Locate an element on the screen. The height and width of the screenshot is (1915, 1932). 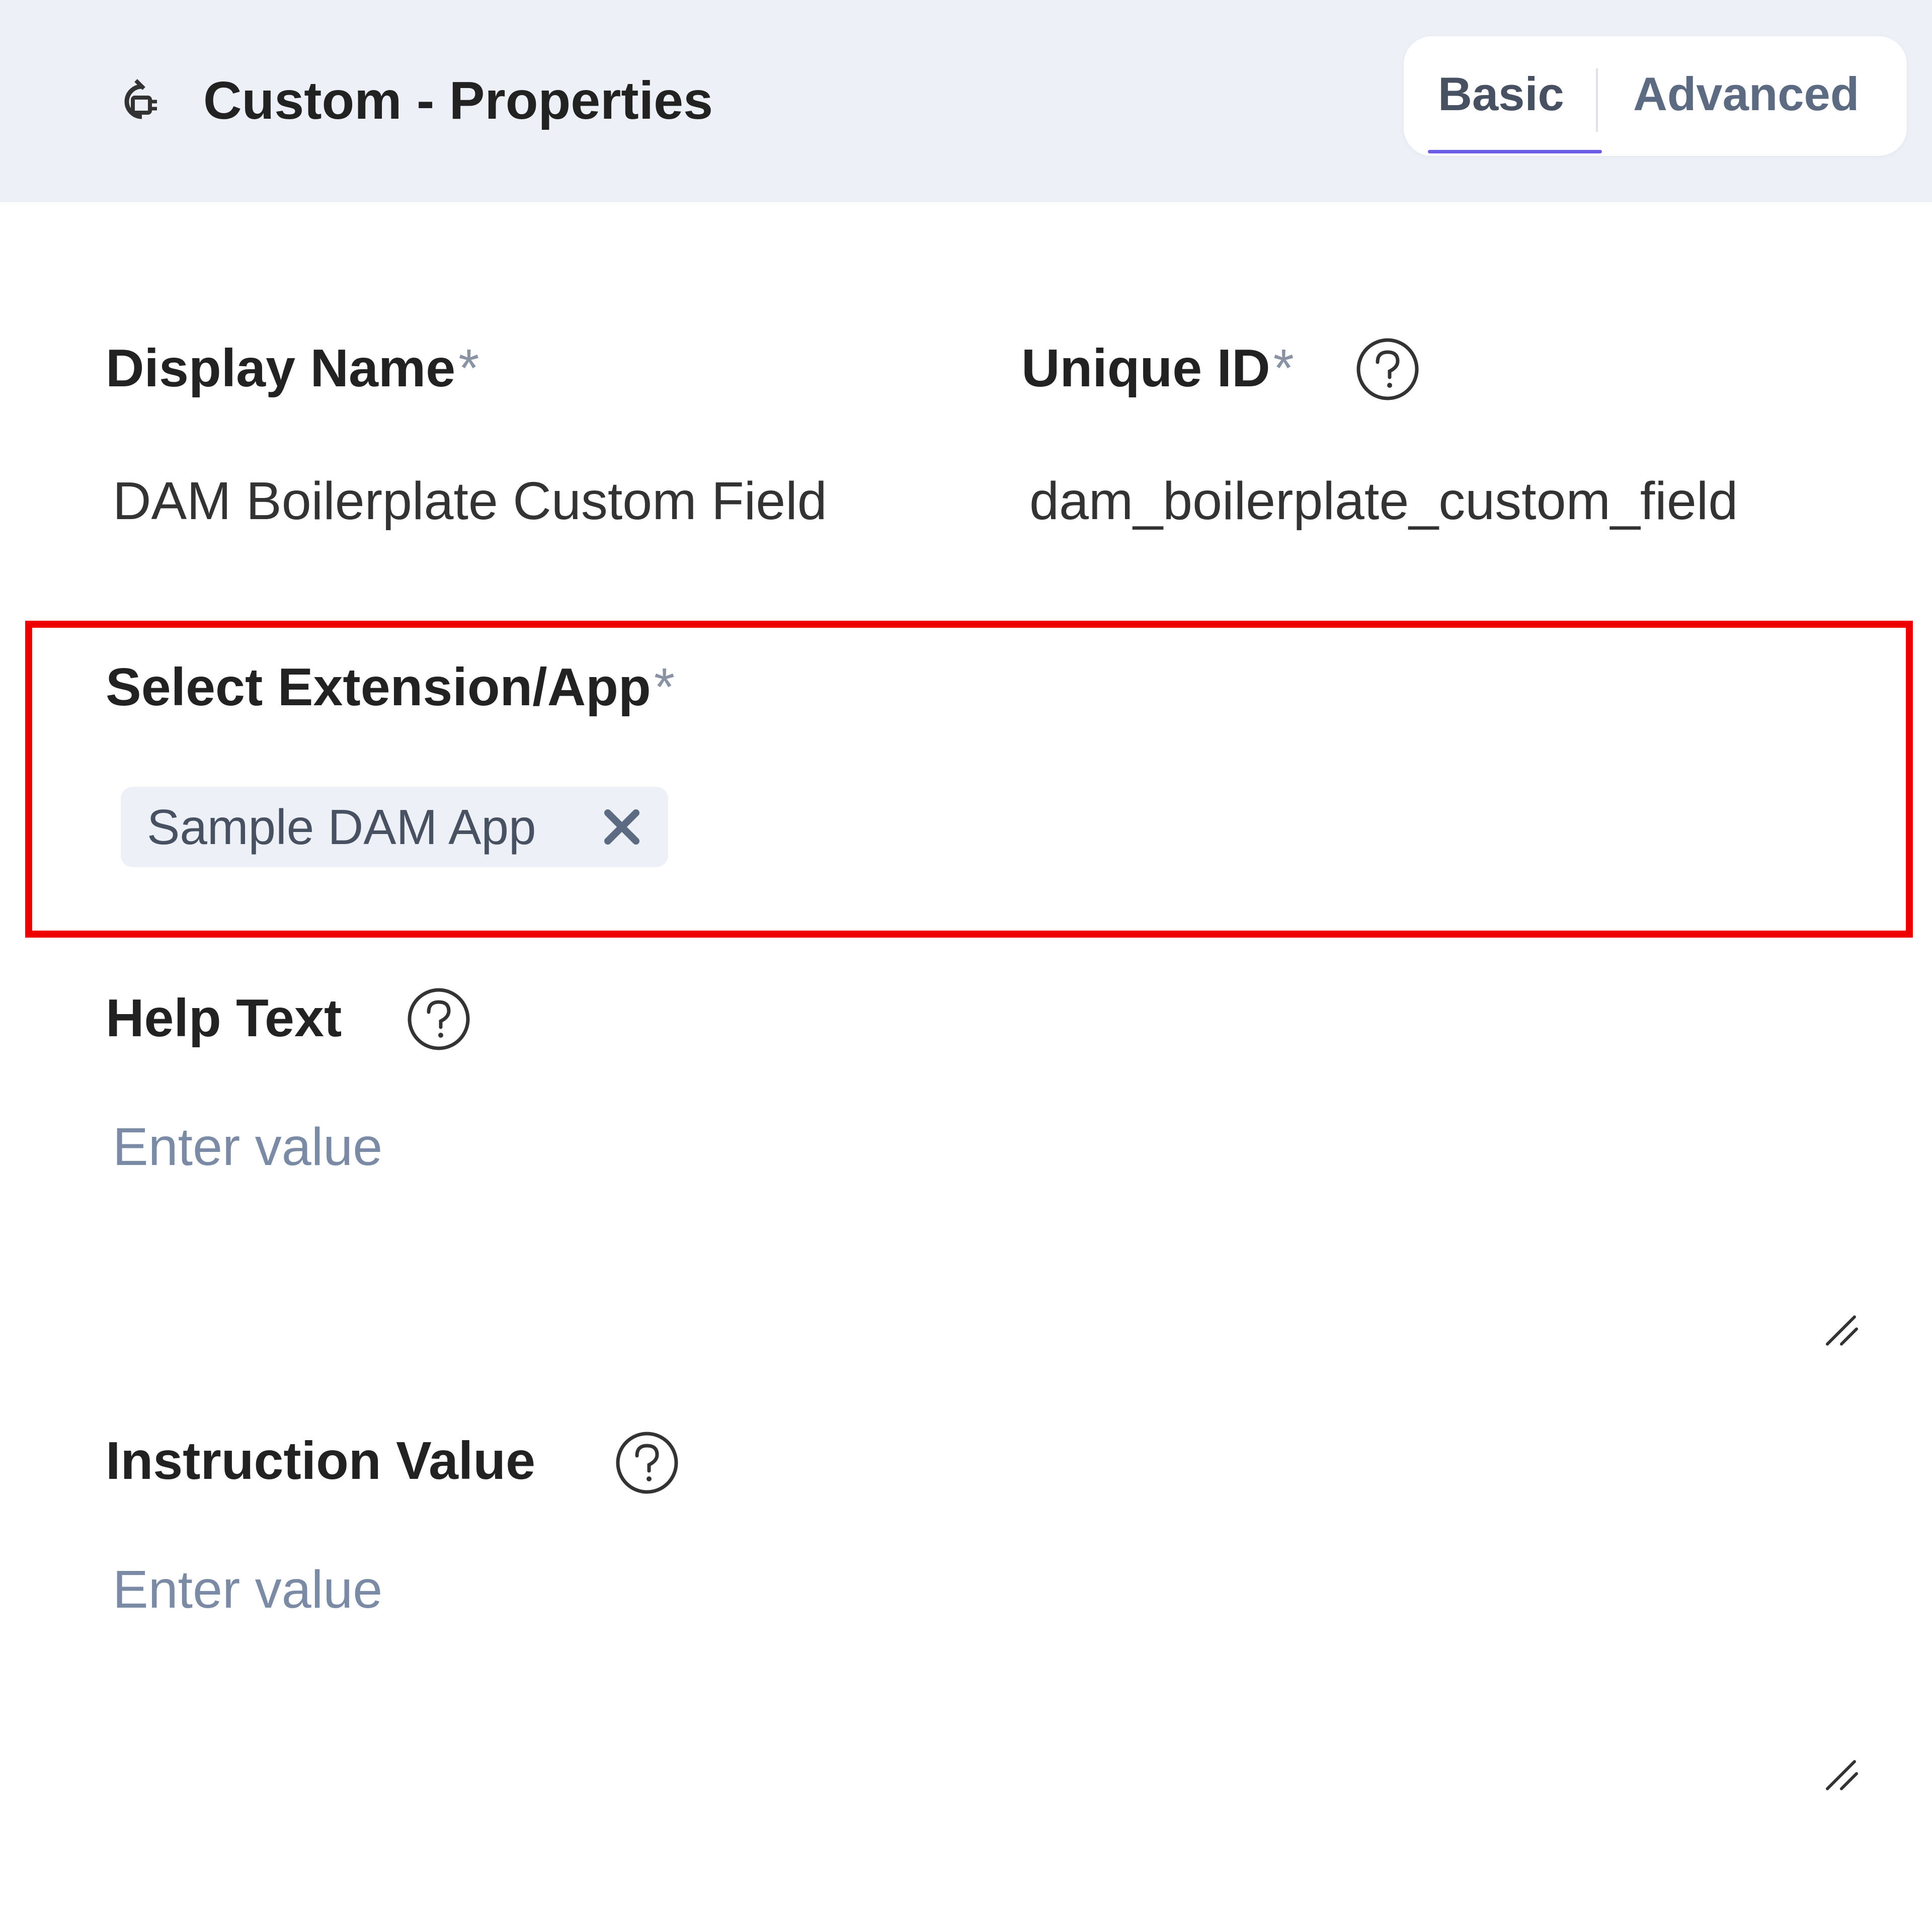
selected-app-chip: Sample DAM App is located at coordinates (395, 827).